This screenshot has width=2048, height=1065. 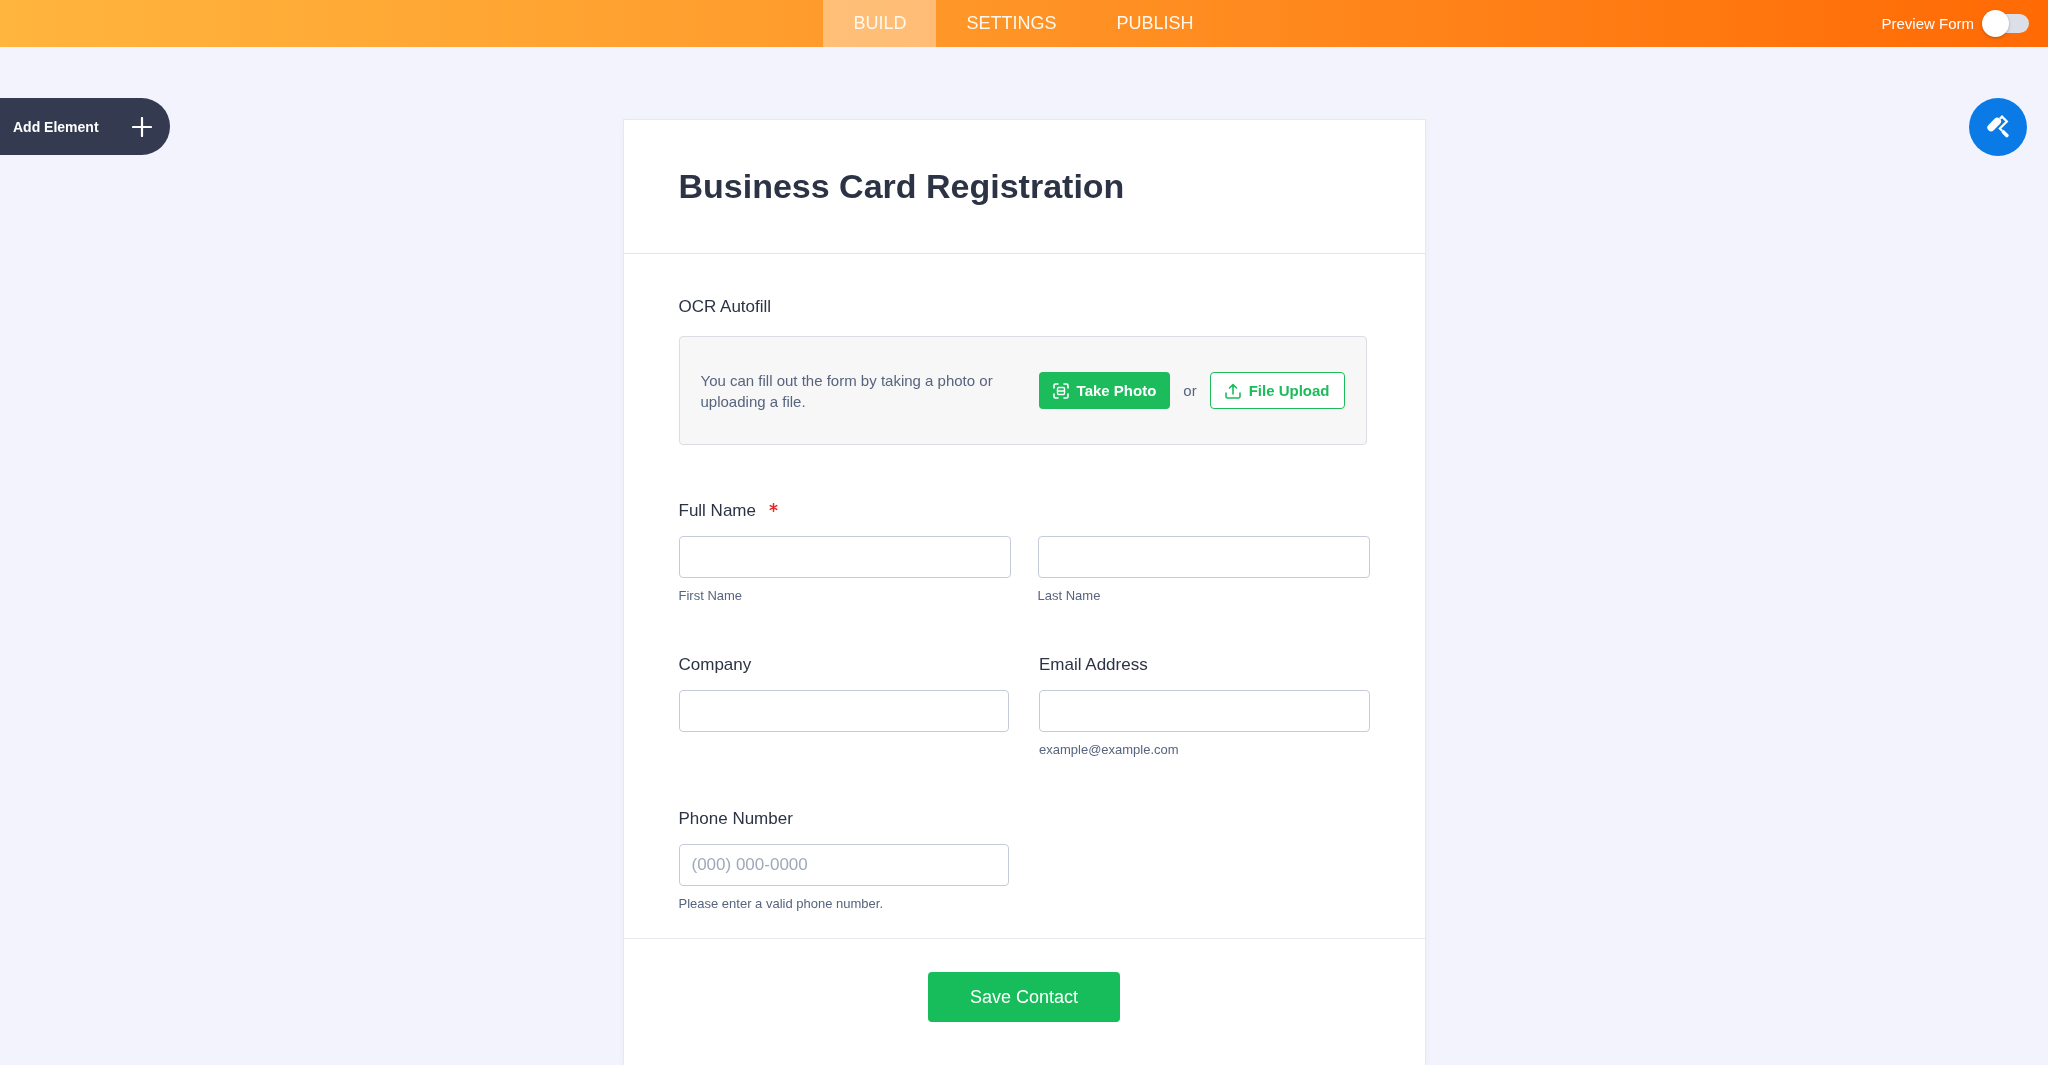 What do you see at coordinates (1155, 23) in the screenshot?
I see `tab: PUBLISH` at bounding box center [1155, 23].